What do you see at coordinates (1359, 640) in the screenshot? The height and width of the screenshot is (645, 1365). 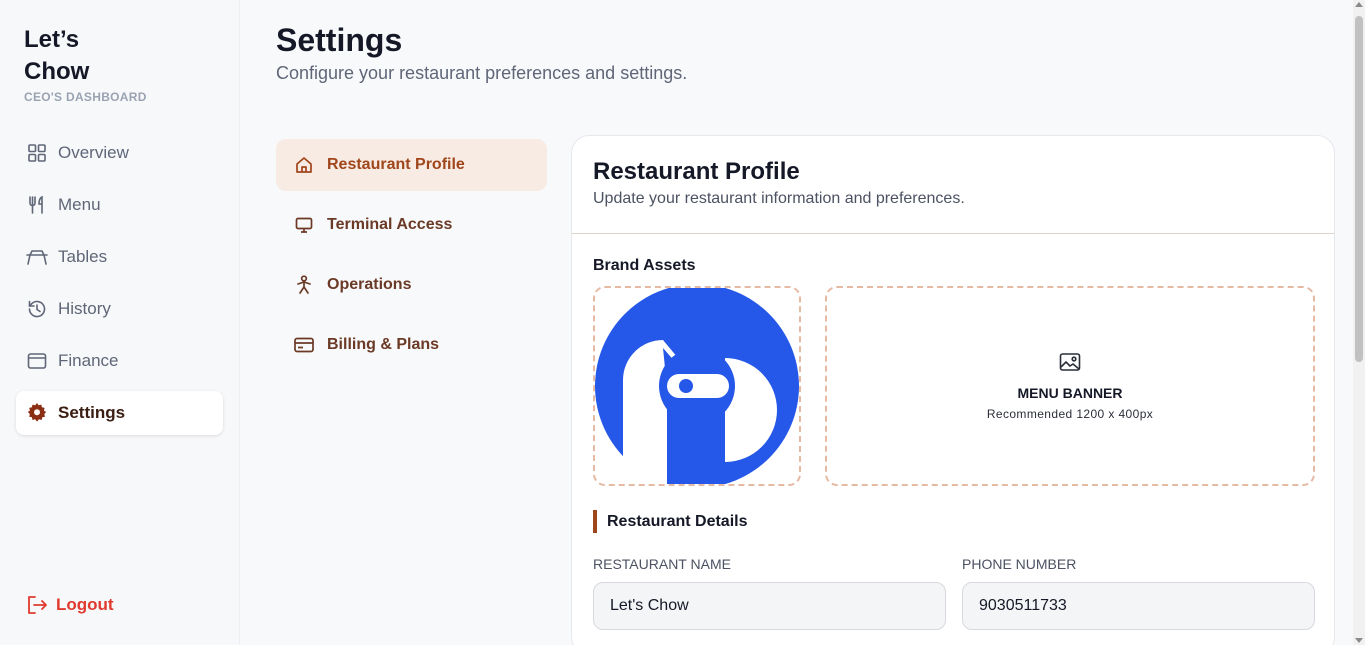 I see `scroll-down-arrow-icon` at bounding box center [1359, 640].